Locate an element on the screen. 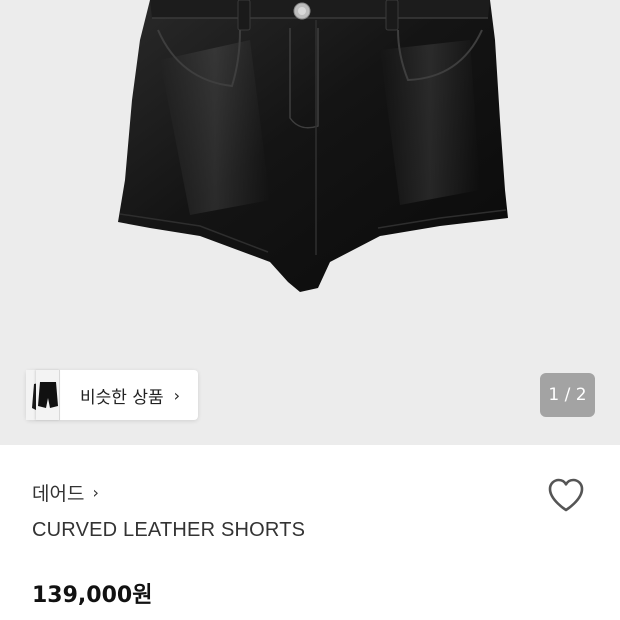  brand-link: 데어드 › is located at coordinates (65, 492).